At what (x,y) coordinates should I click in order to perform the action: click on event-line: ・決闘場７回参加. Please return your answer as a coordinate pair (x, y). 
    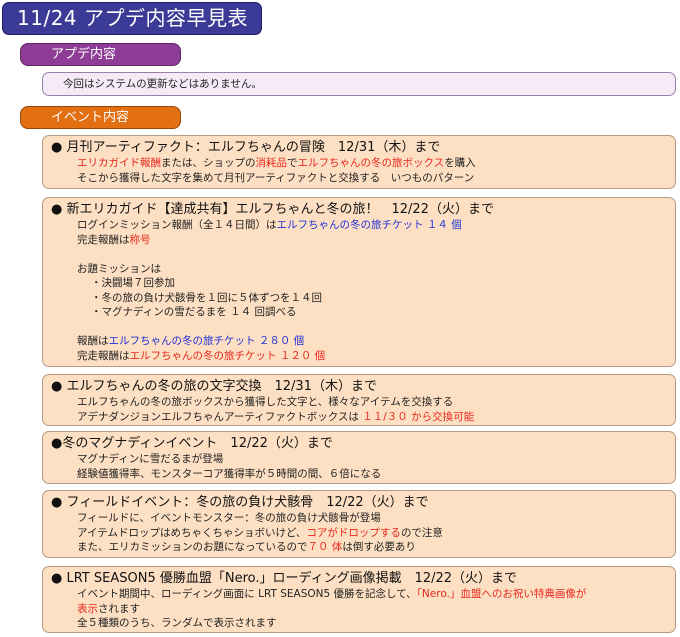
    Looking at the image, I should click on (373, 283).